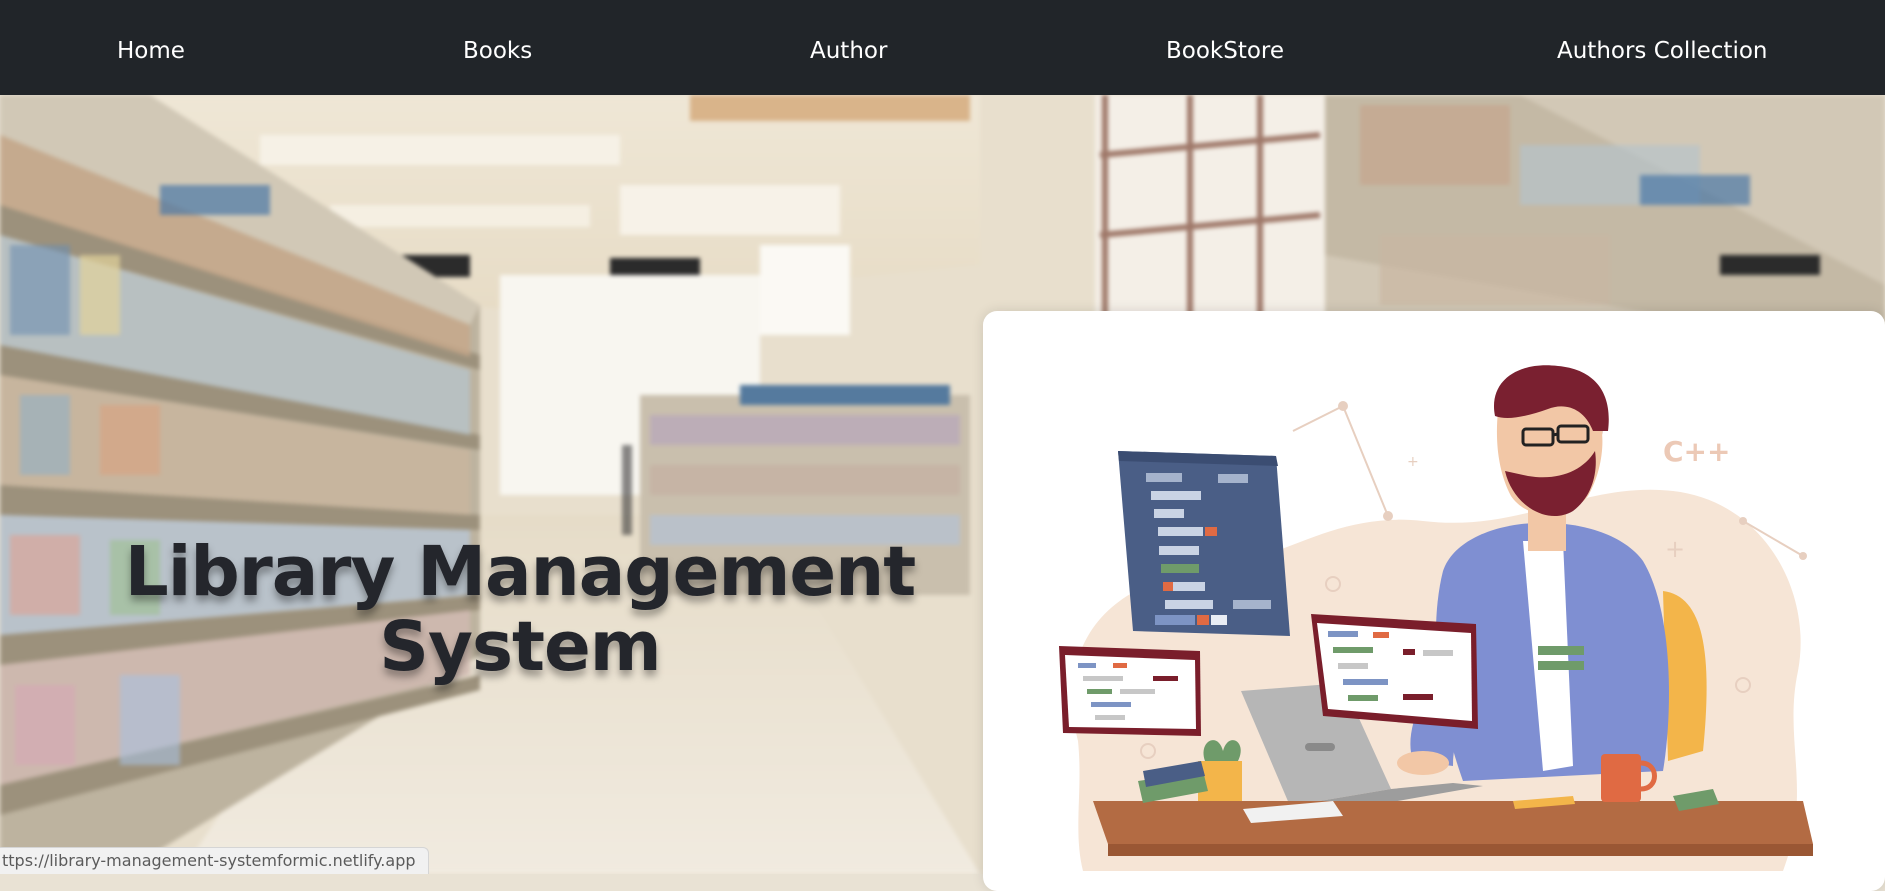 This screenshot has width=1885, height=891. I want to click on hero-title: Library Management System, so click(520, 610).